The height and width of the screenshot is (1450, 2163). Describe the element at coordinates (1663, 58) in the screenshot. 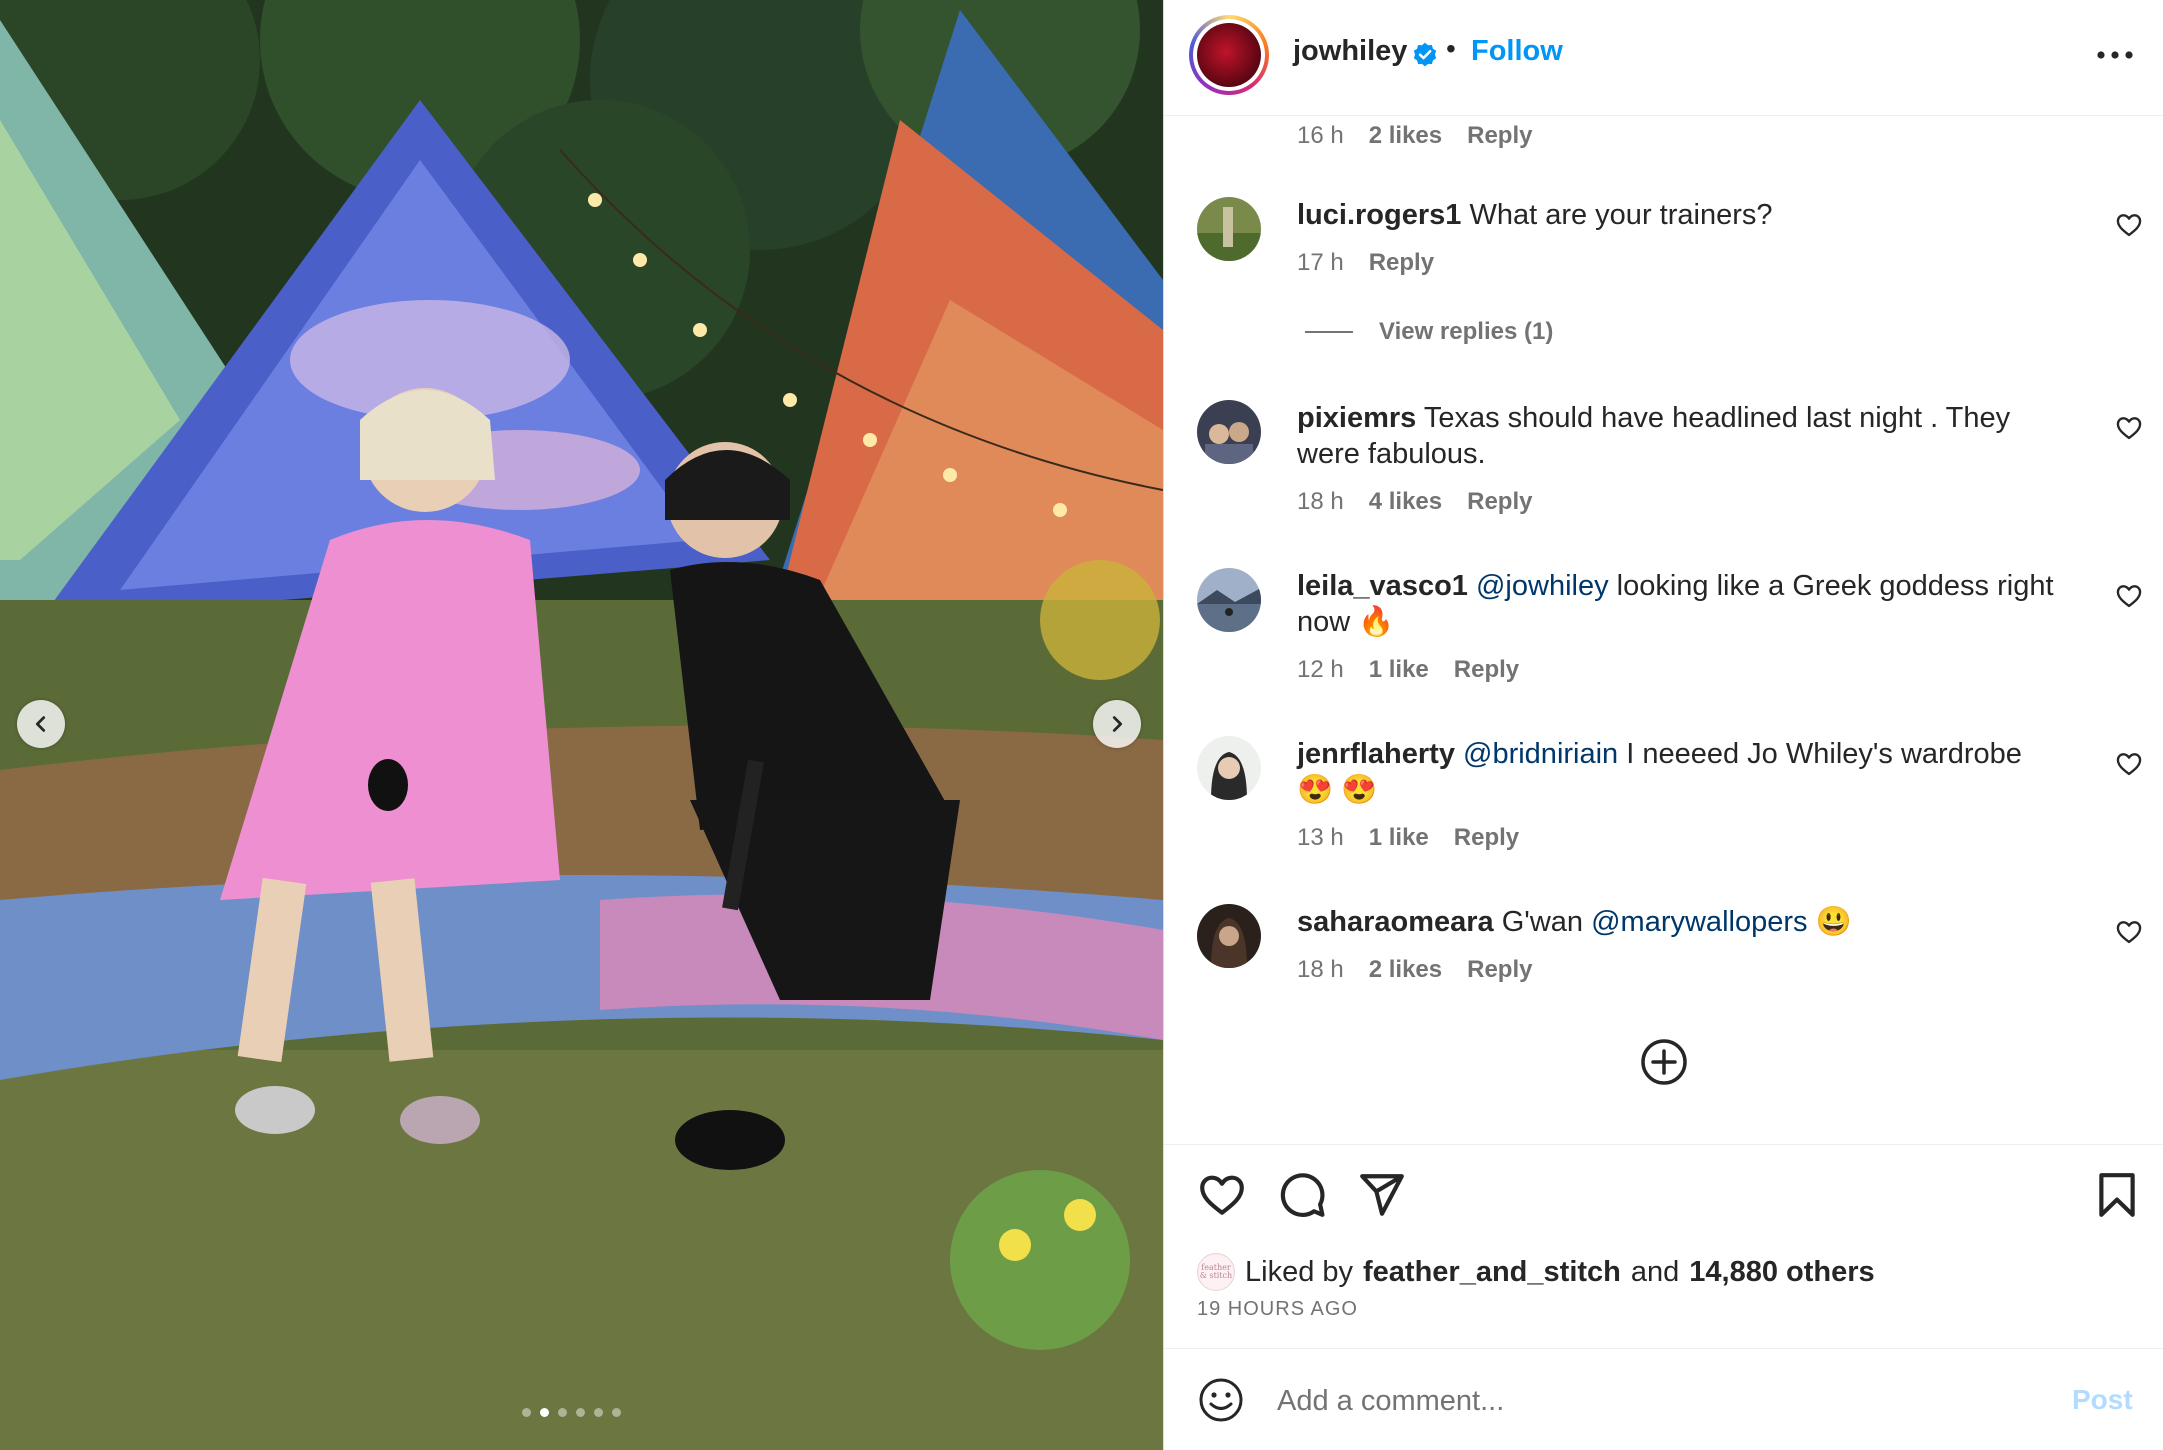

I see `post-header: jowhiley • Follow` at that location.